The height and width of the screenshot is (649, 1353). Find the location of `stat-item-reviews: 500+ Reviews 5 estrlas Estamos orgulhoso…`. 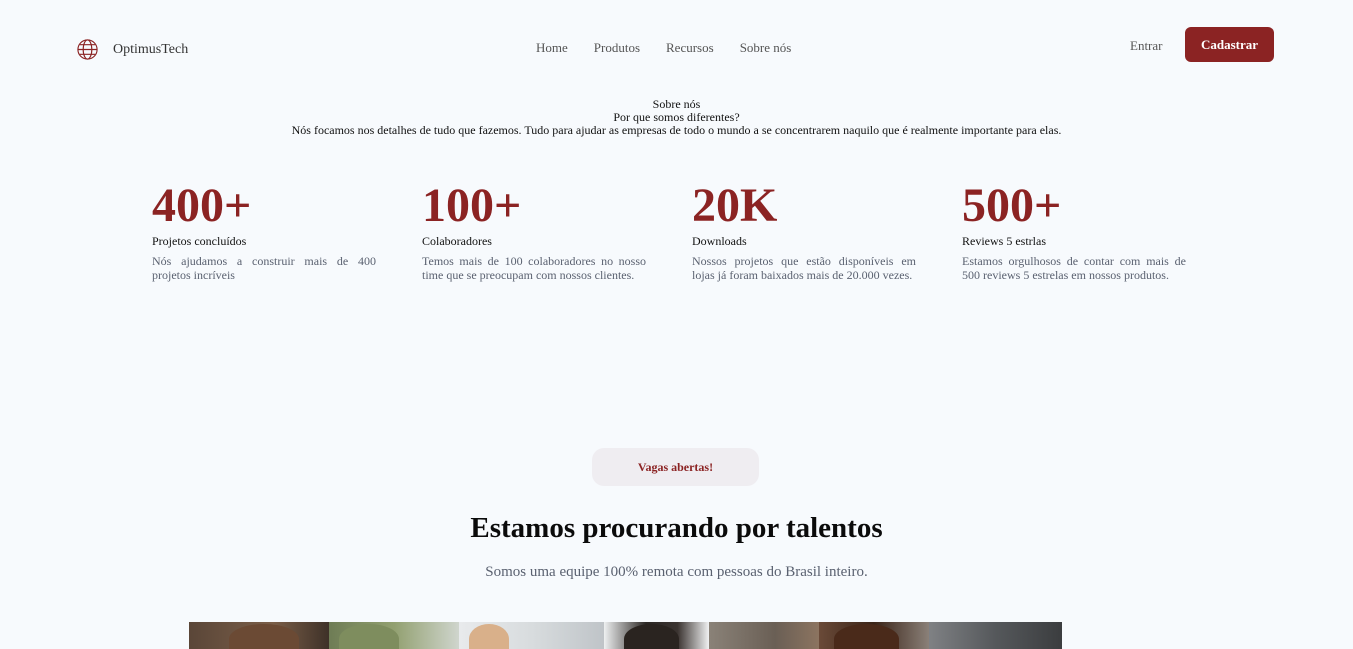

stat-item-reviews: 500+ Reviews 5 estrlas Estamos orgulhoso… is located at coordinates (1074, 231).